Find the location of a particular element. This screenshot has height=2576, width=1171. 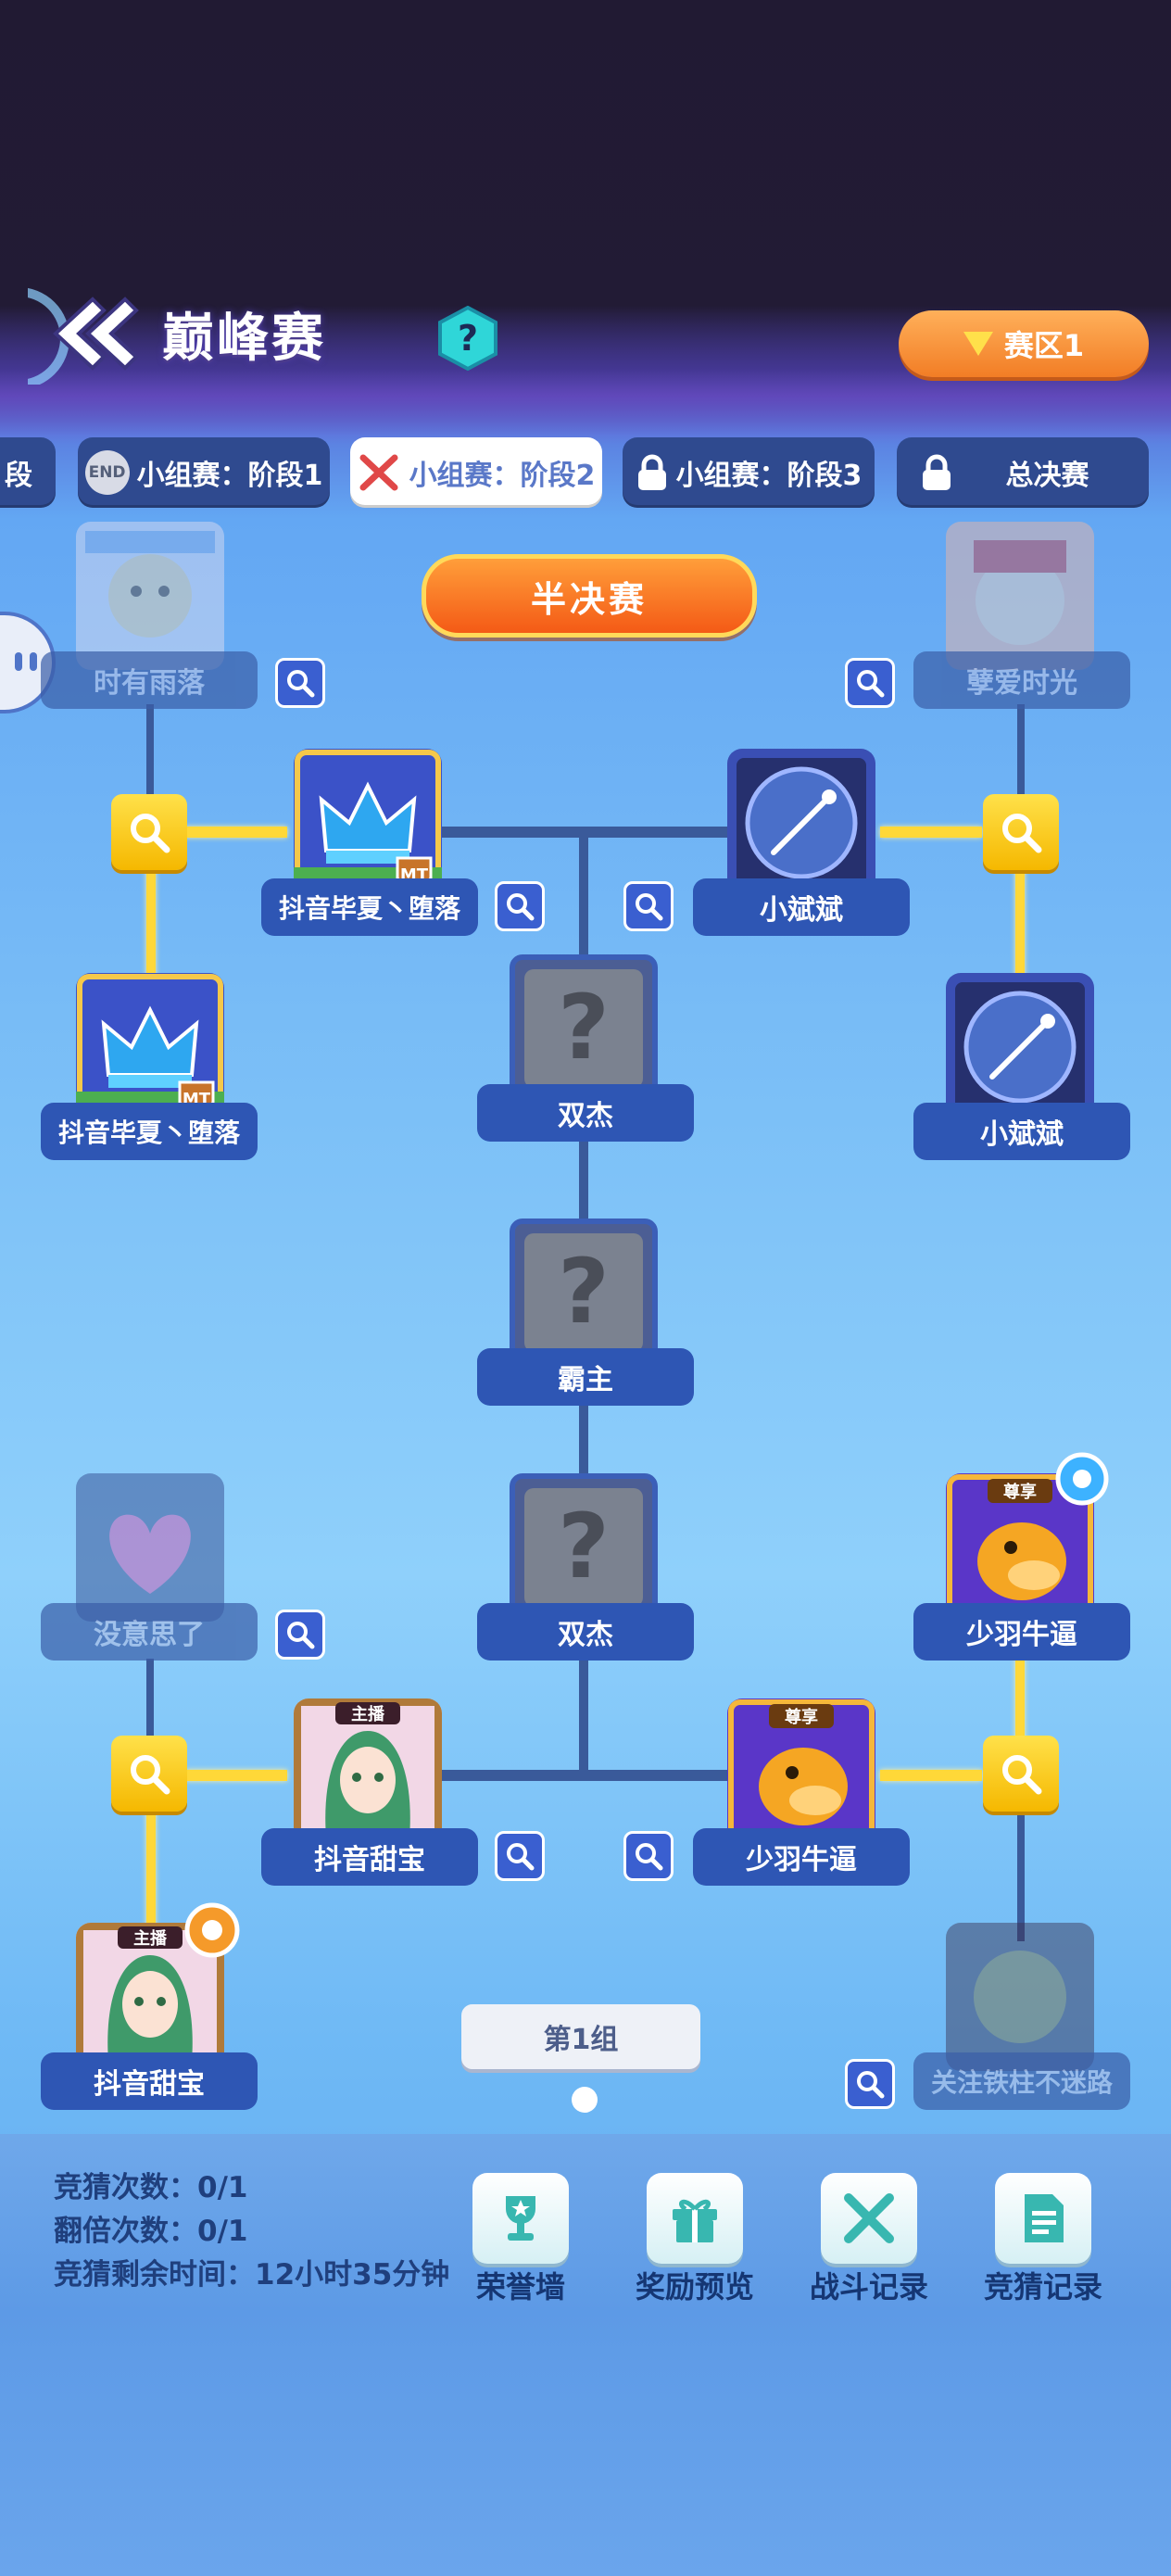

tab-group-stage-2: 小组赛：阶段2 is located at coordinates (476, 473).